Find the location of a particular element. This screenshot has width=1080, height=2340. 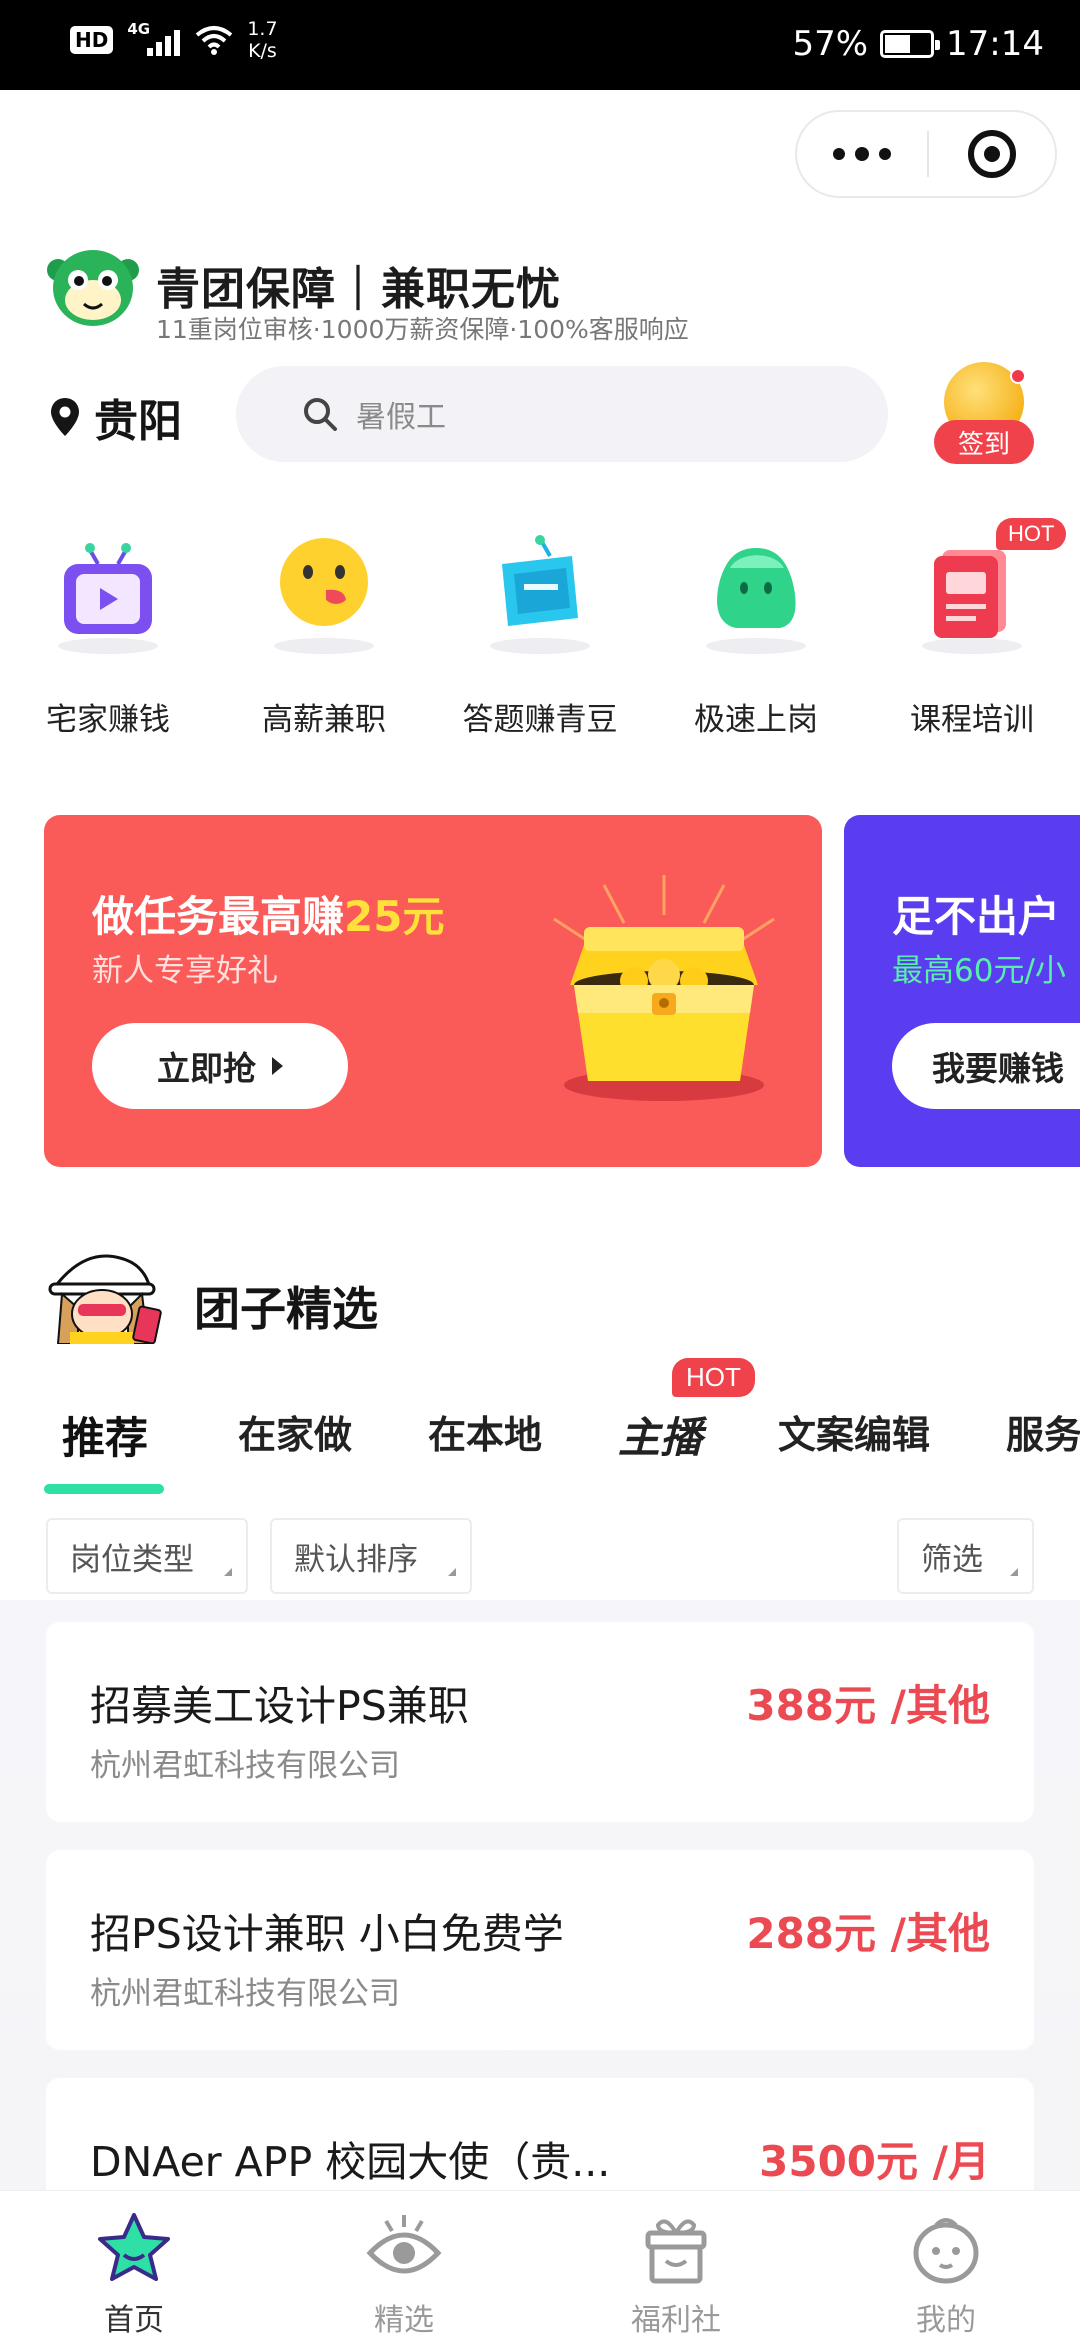

location-city: 贵阳 is located at coordinates (138, 421).